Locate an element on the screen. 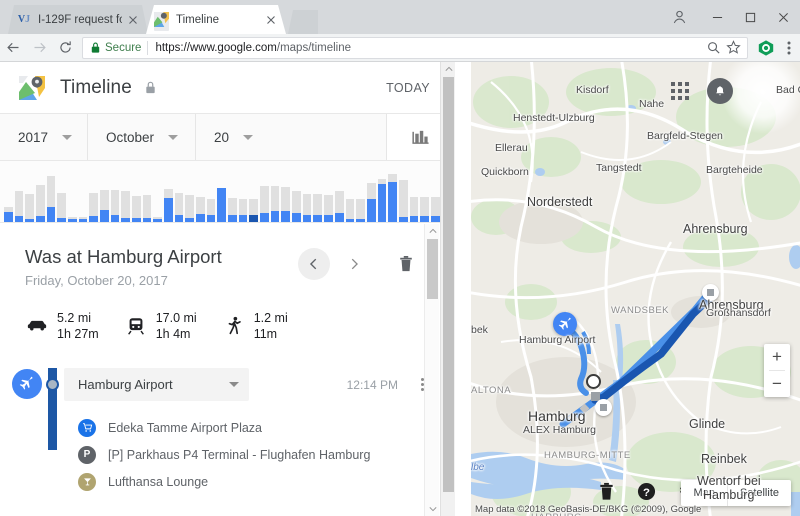  apps-grid-icon is located at coordinates (682, 92).